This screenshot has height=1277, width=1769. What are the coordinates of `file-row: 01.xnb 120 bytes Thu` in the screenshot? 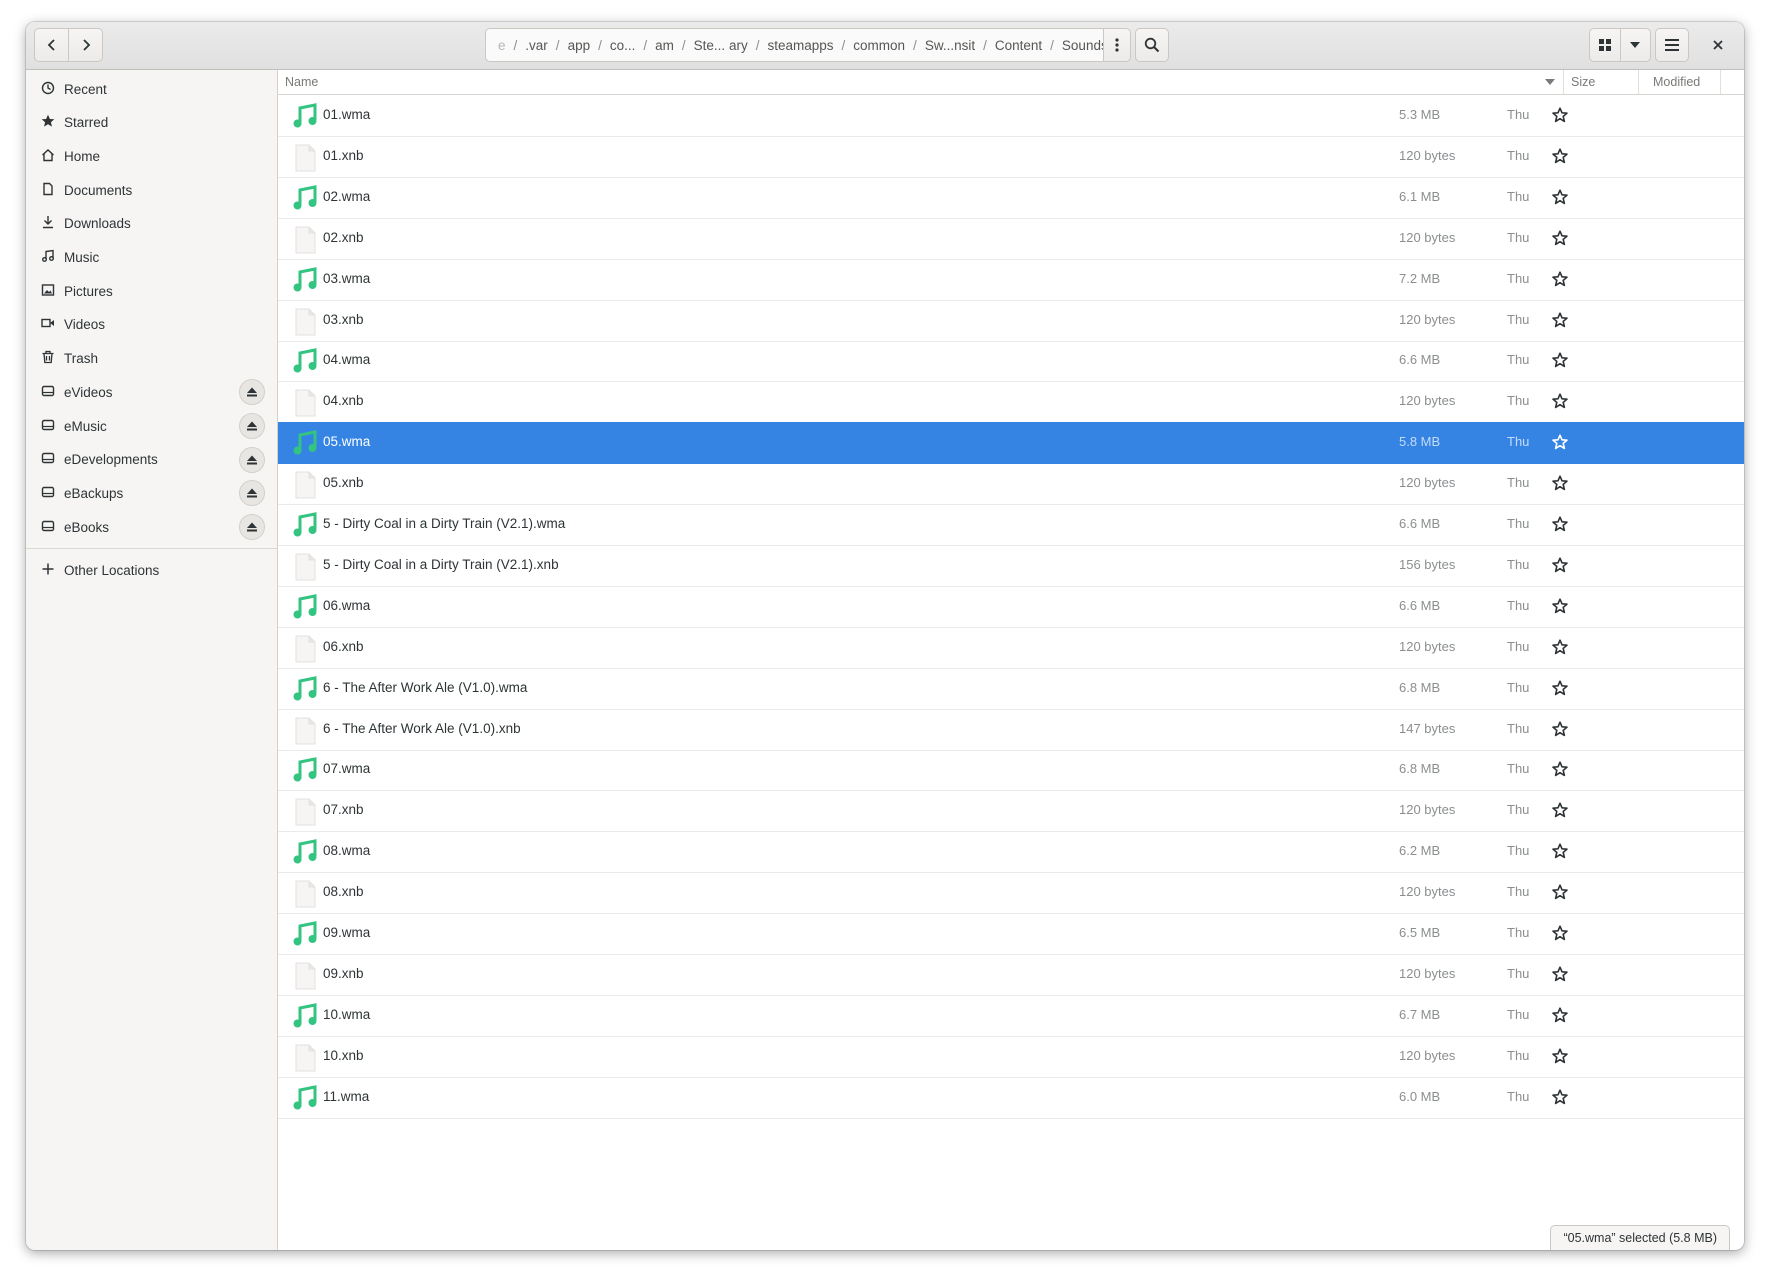 It's located at (1011, 157).